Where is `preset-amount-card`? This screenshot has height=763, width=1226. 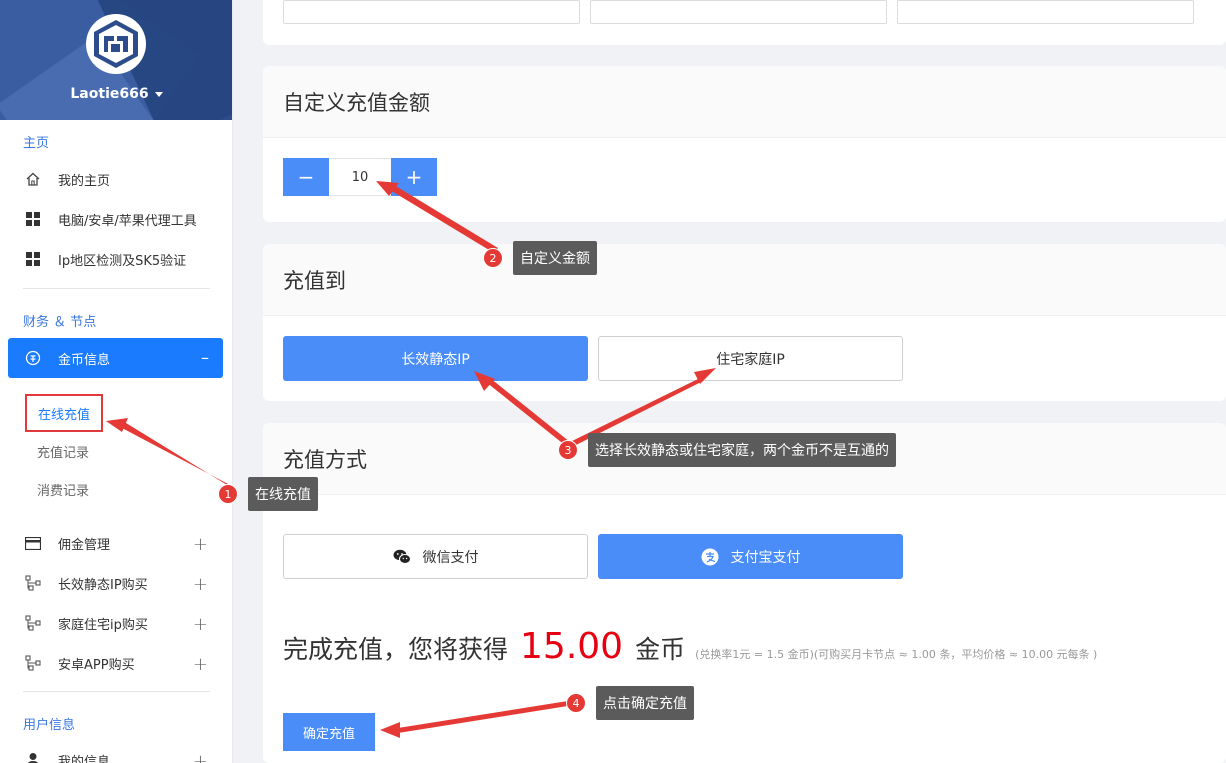 preset-amount-card is located at coordinates (744, 22).